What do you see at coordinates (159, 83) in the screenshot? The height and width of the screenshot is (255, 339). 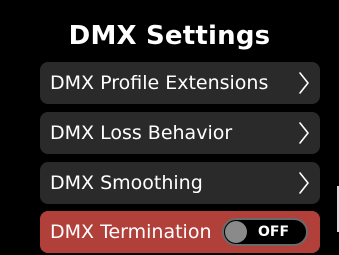 I see `menu-item-label: DMX Profile Extensions` at bounding box center [159, 83].